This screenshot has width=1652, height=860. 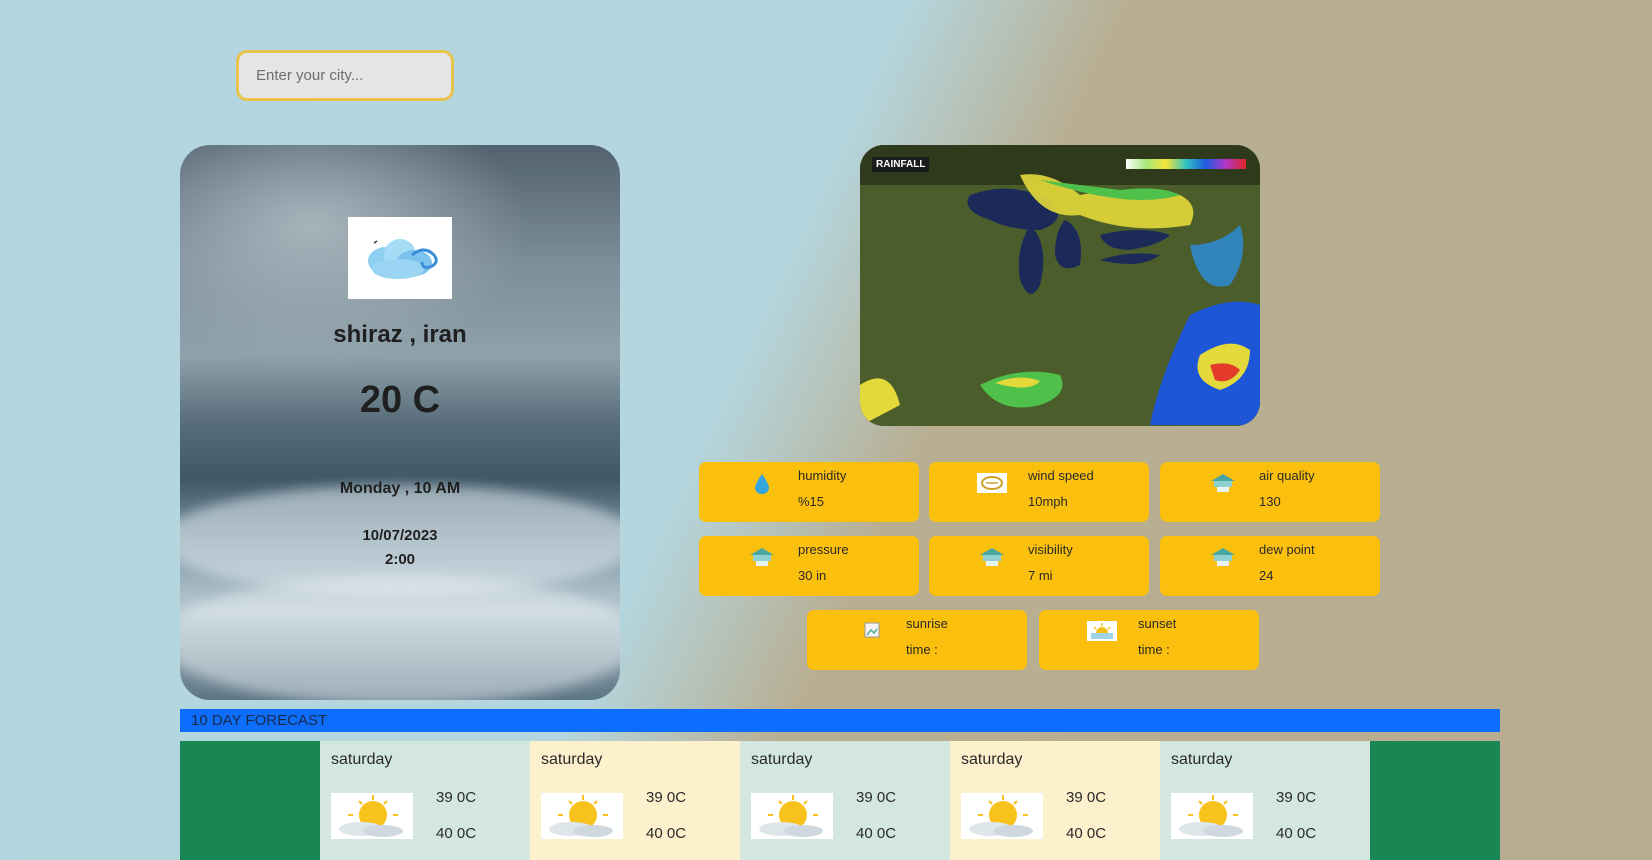 What do you see at coordinates (400, 535) in the screenshot?
I see `current-date: 10/07/2023` at bounding box center [400, 535].